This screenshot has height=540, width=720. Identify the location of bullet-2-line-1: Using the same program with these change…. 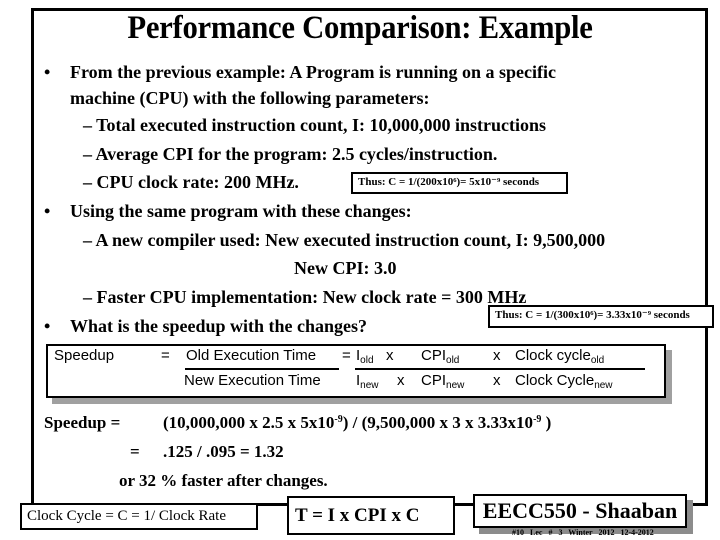
(241, 211).